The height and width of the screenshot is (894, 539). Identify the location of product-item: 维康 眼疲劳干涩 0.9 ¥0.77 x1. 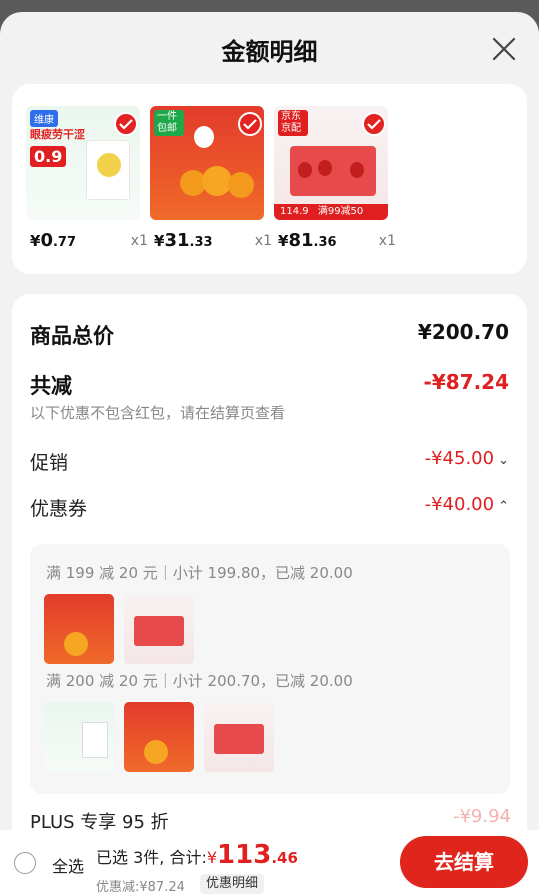
(87, 178).